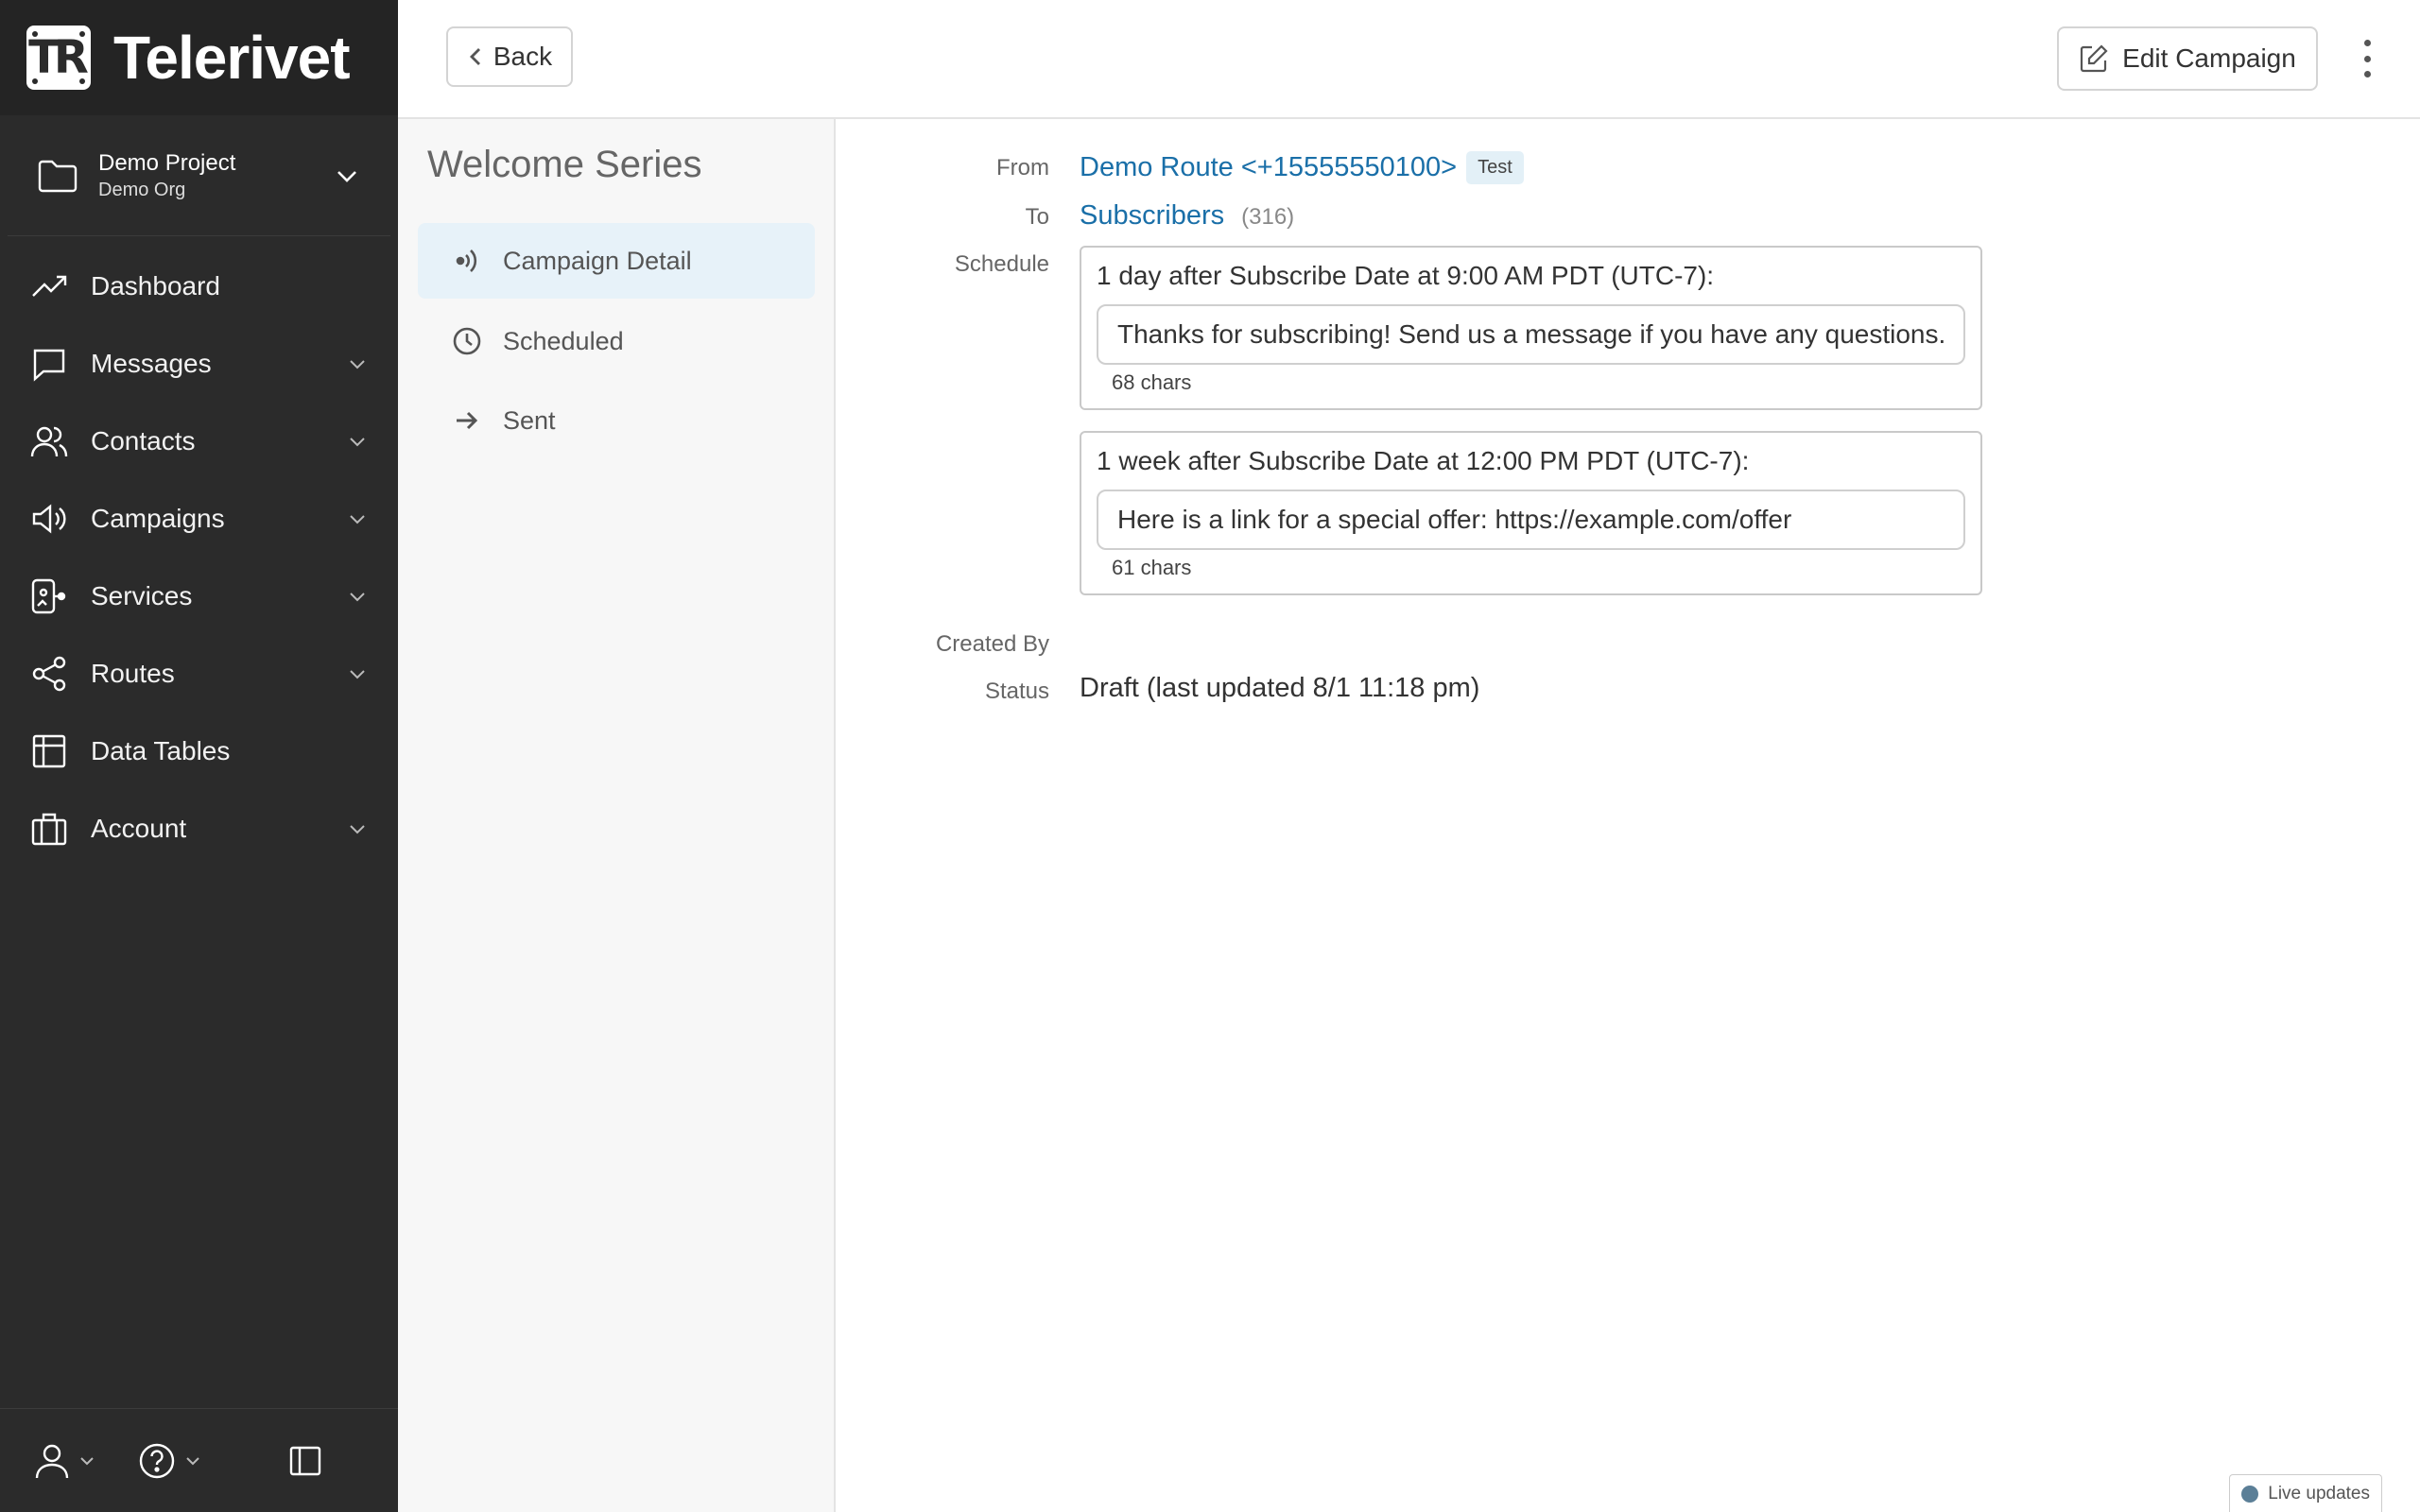  I want to click on live-updates-indicator: Live updates, so click(2305, 1493).